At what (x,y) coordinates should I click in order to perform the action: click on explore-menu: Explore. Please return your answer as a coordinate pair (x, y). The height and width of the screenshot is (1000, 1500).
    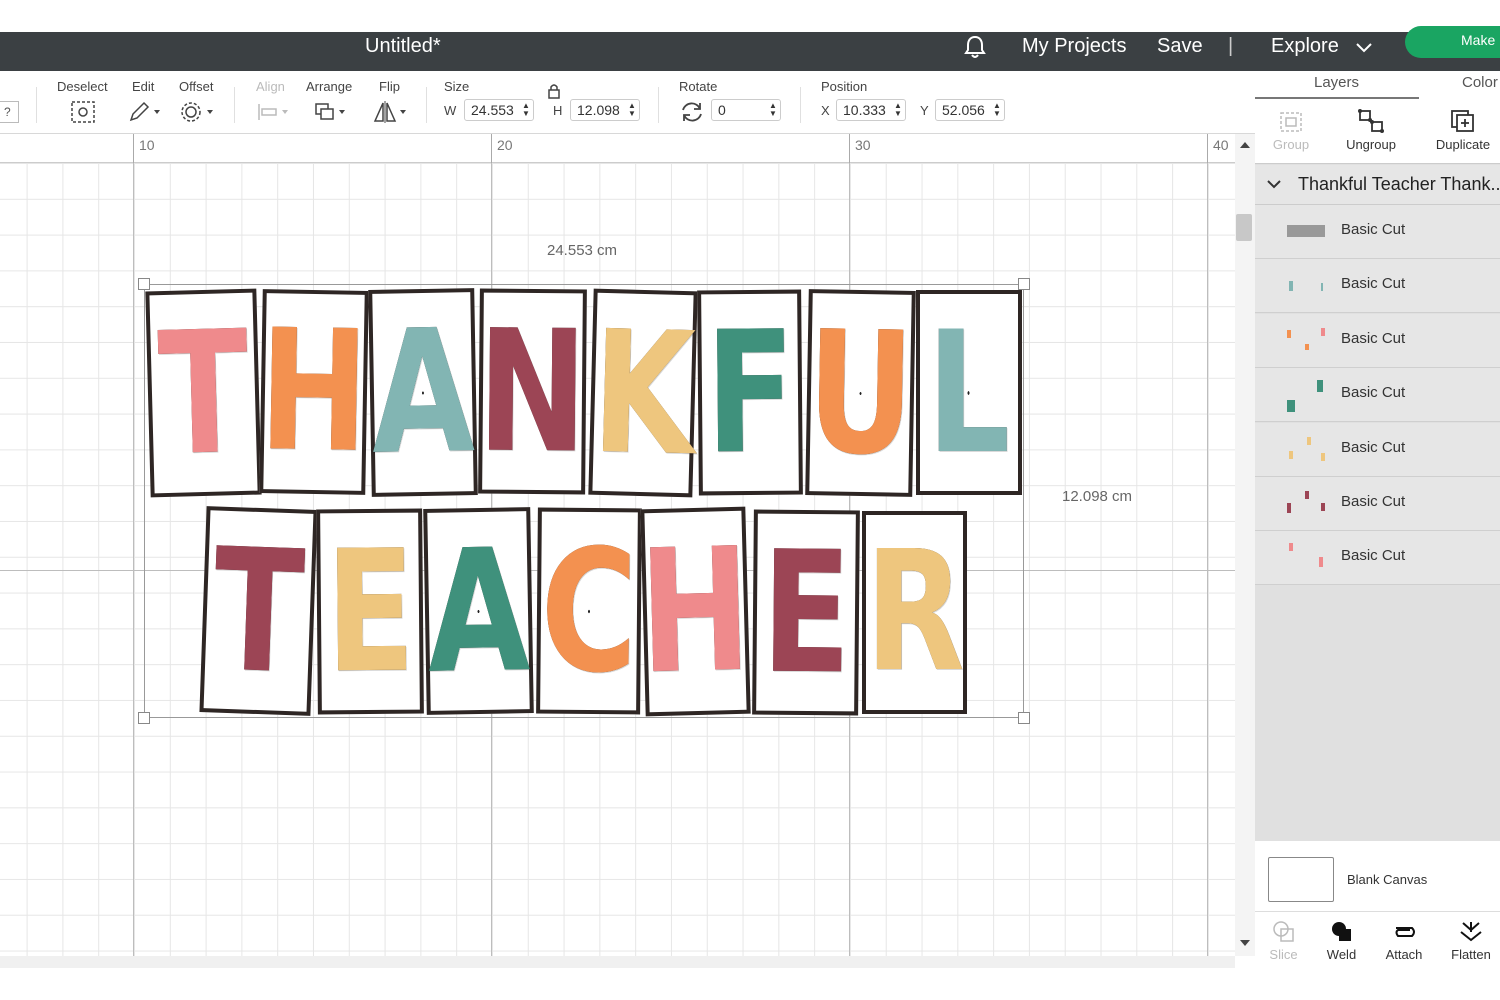
    Looking at the image, I should click on (1305, 46).